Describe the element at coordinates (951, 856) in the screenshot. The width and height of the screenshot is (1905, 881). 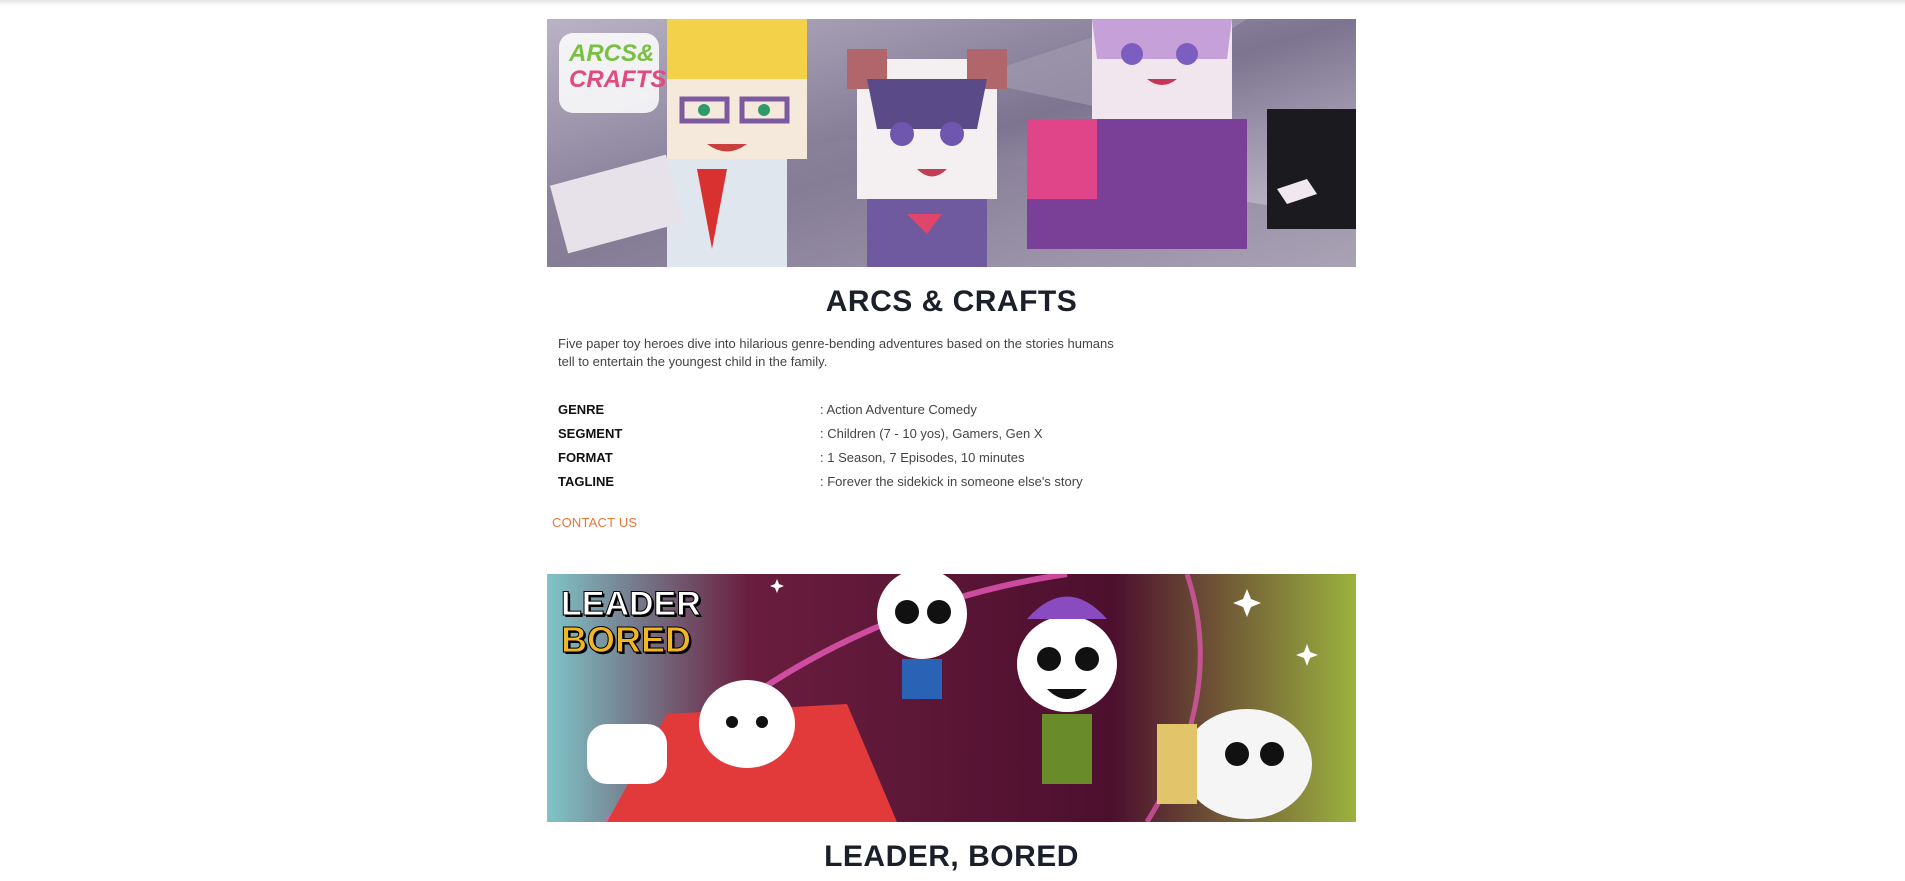
I see `show-title: LEADER, BORED` at that location.